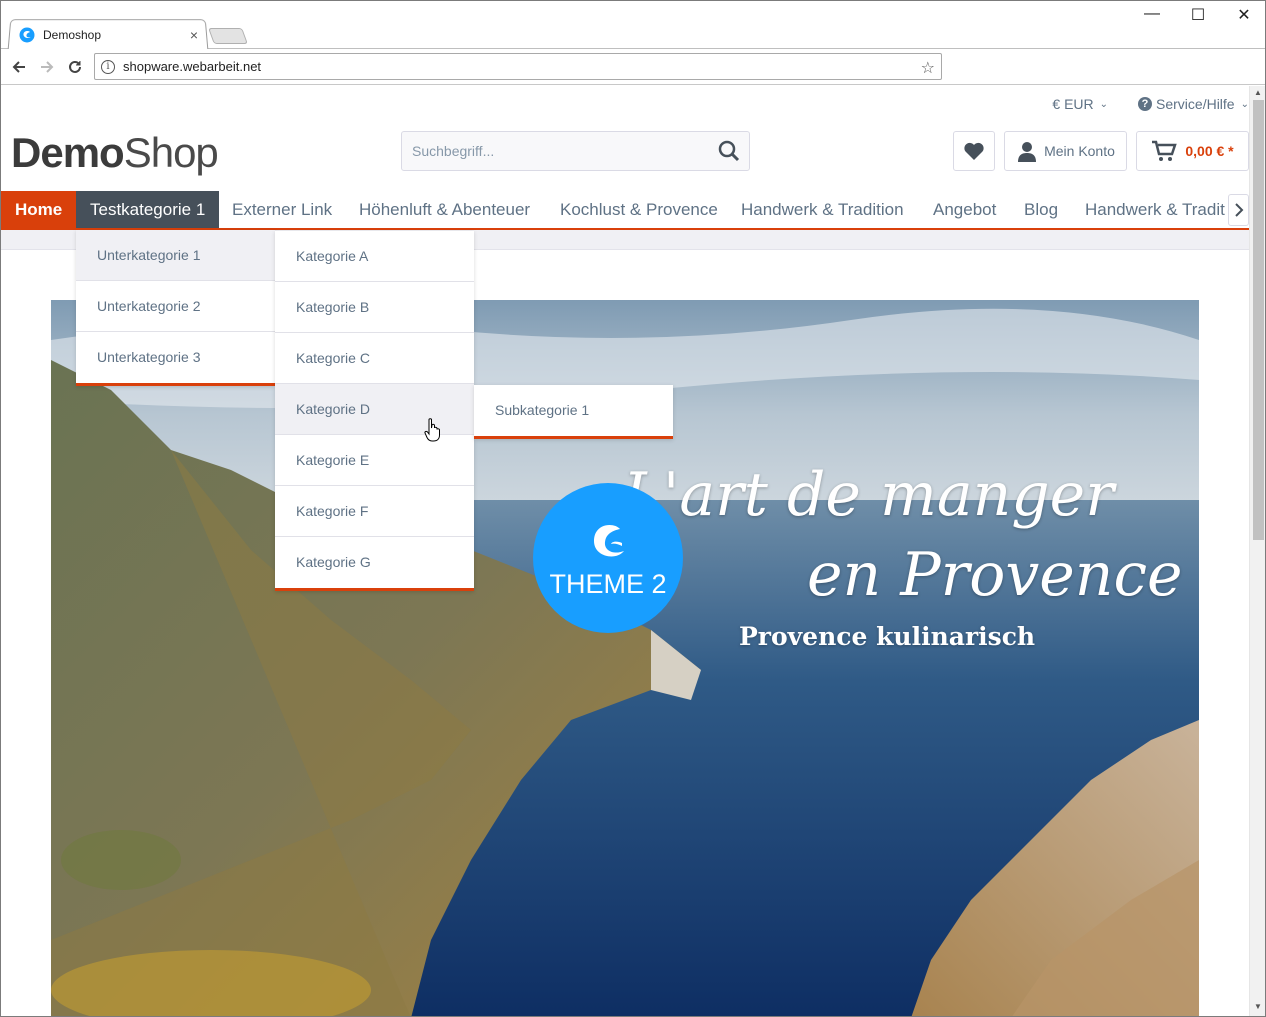 This screenshot has width=1266, height=1017. I want to click on shop-logo: DemoShop, so click(115, 152).